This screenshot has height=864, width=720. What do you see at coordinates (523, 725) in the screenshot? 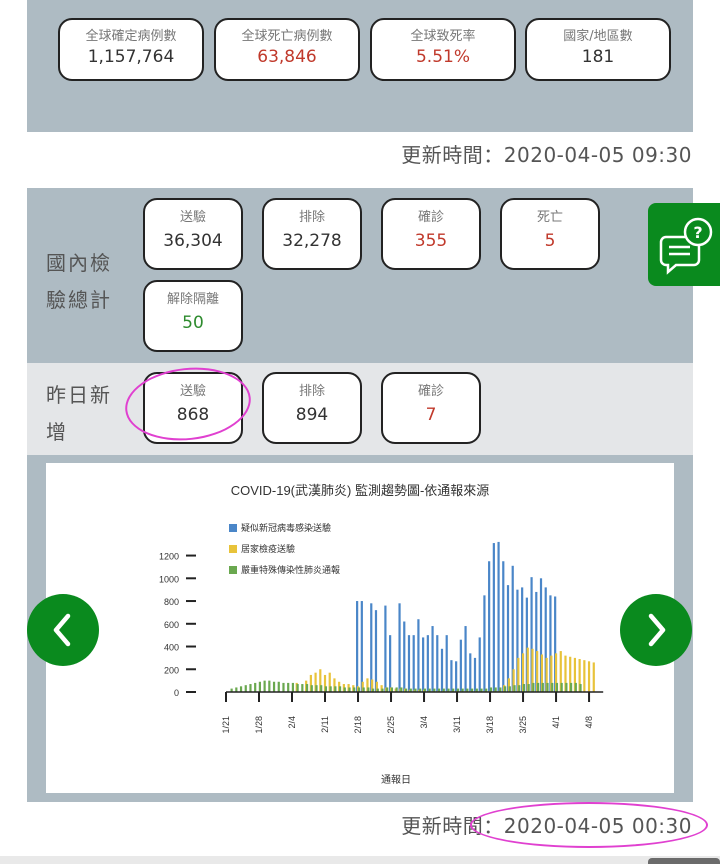
I see `x-tick-label: 3/25` at bounding box center [523, 725].